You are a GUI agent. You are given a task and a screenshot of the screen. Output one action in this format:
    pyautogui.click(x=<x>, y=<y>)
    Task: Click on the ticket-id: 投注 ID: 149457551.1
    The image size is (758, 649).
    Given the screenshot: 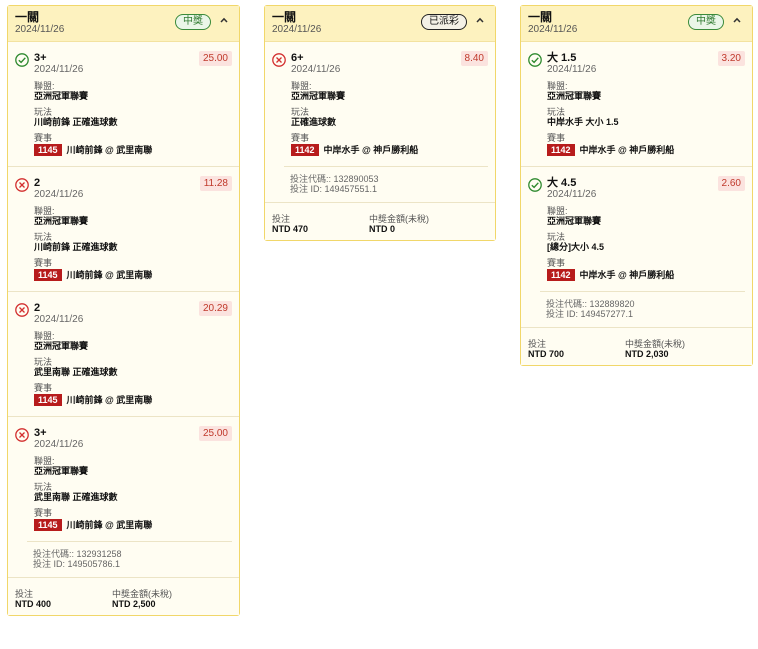 What is the action you would take?
    pyautogui.click(x=334, y=189)
    